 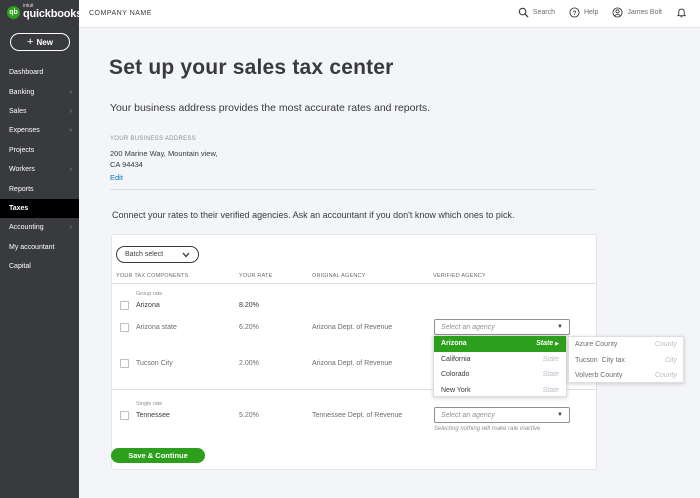 What do you see at coordinates (156, 327) in the screenshot?
I see `row-name-arizona-state: Arizona state` at bounding box center [156, 327].